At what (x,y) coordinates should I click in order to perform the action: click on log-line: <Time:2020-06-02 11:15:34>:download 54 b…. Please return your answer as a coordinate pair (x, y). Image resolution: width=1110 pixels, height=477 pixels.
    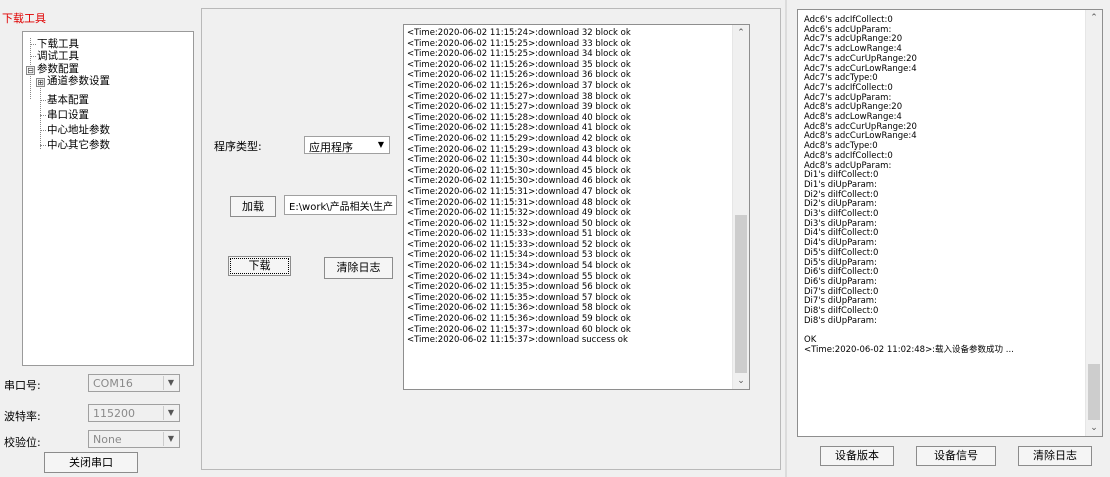
    Looking at the image, I should click on (519, 266).